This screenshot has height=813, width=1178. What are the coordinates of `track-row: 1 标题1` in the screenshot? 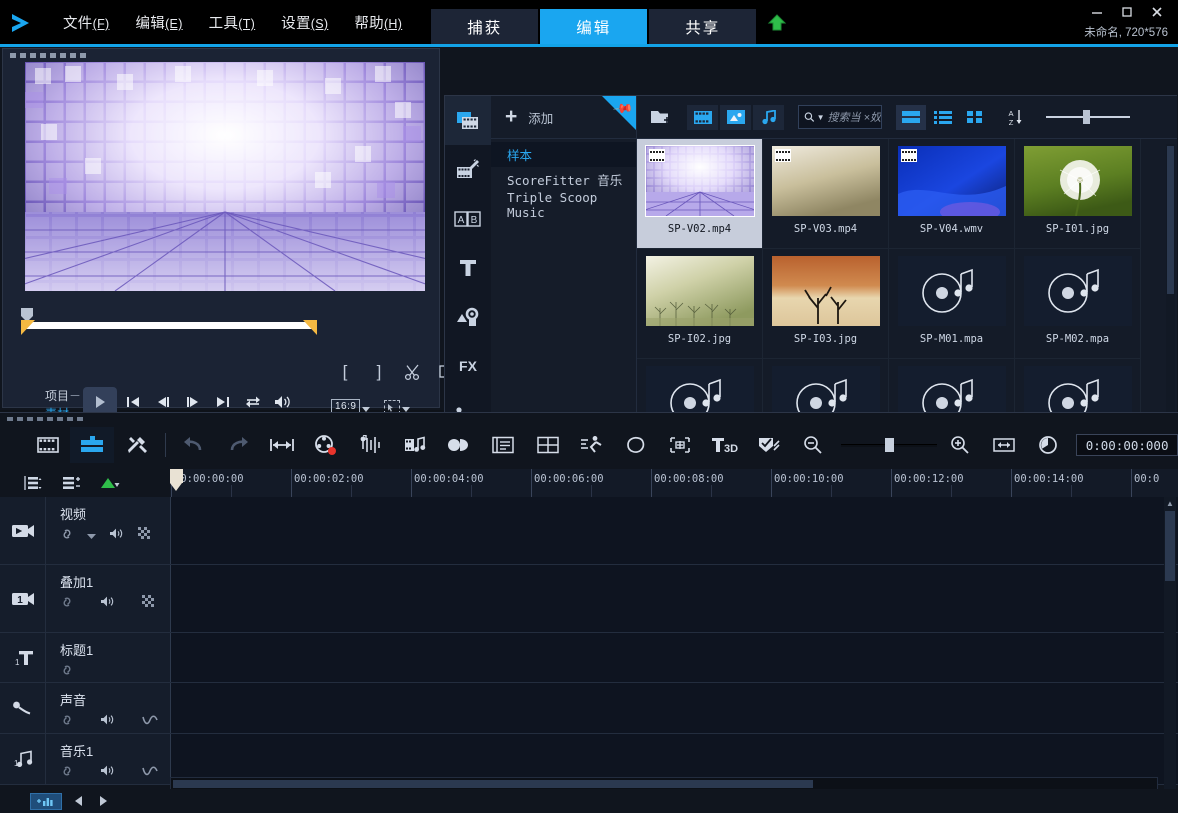 It's located at (589, 658).